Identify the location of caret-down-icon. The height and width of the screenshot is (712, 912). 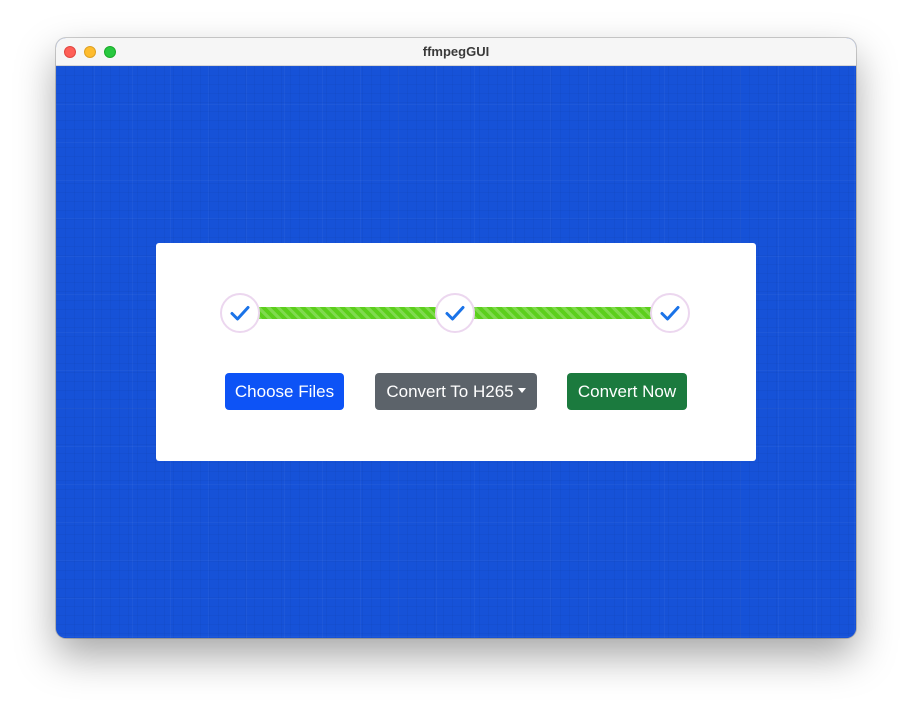
(521, 391).